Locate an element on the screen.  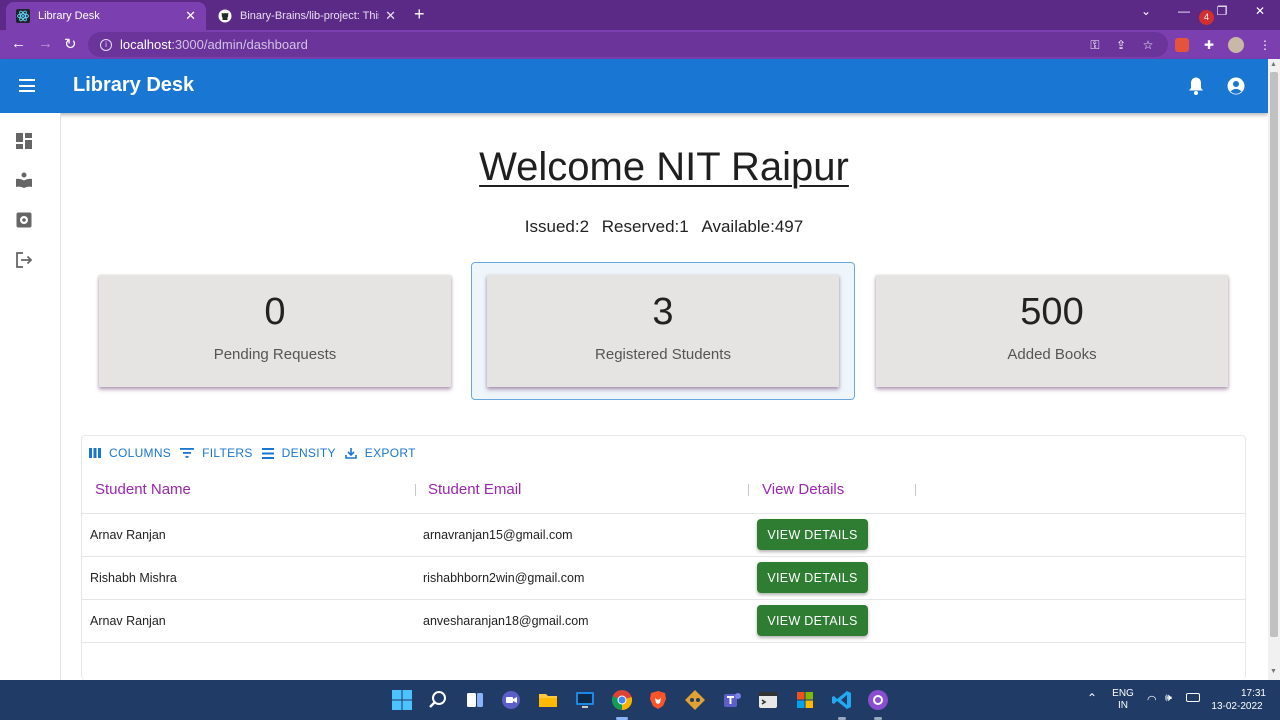
scroll-down-arrow-icon: ▼ is located at coordinates (1273, 671).